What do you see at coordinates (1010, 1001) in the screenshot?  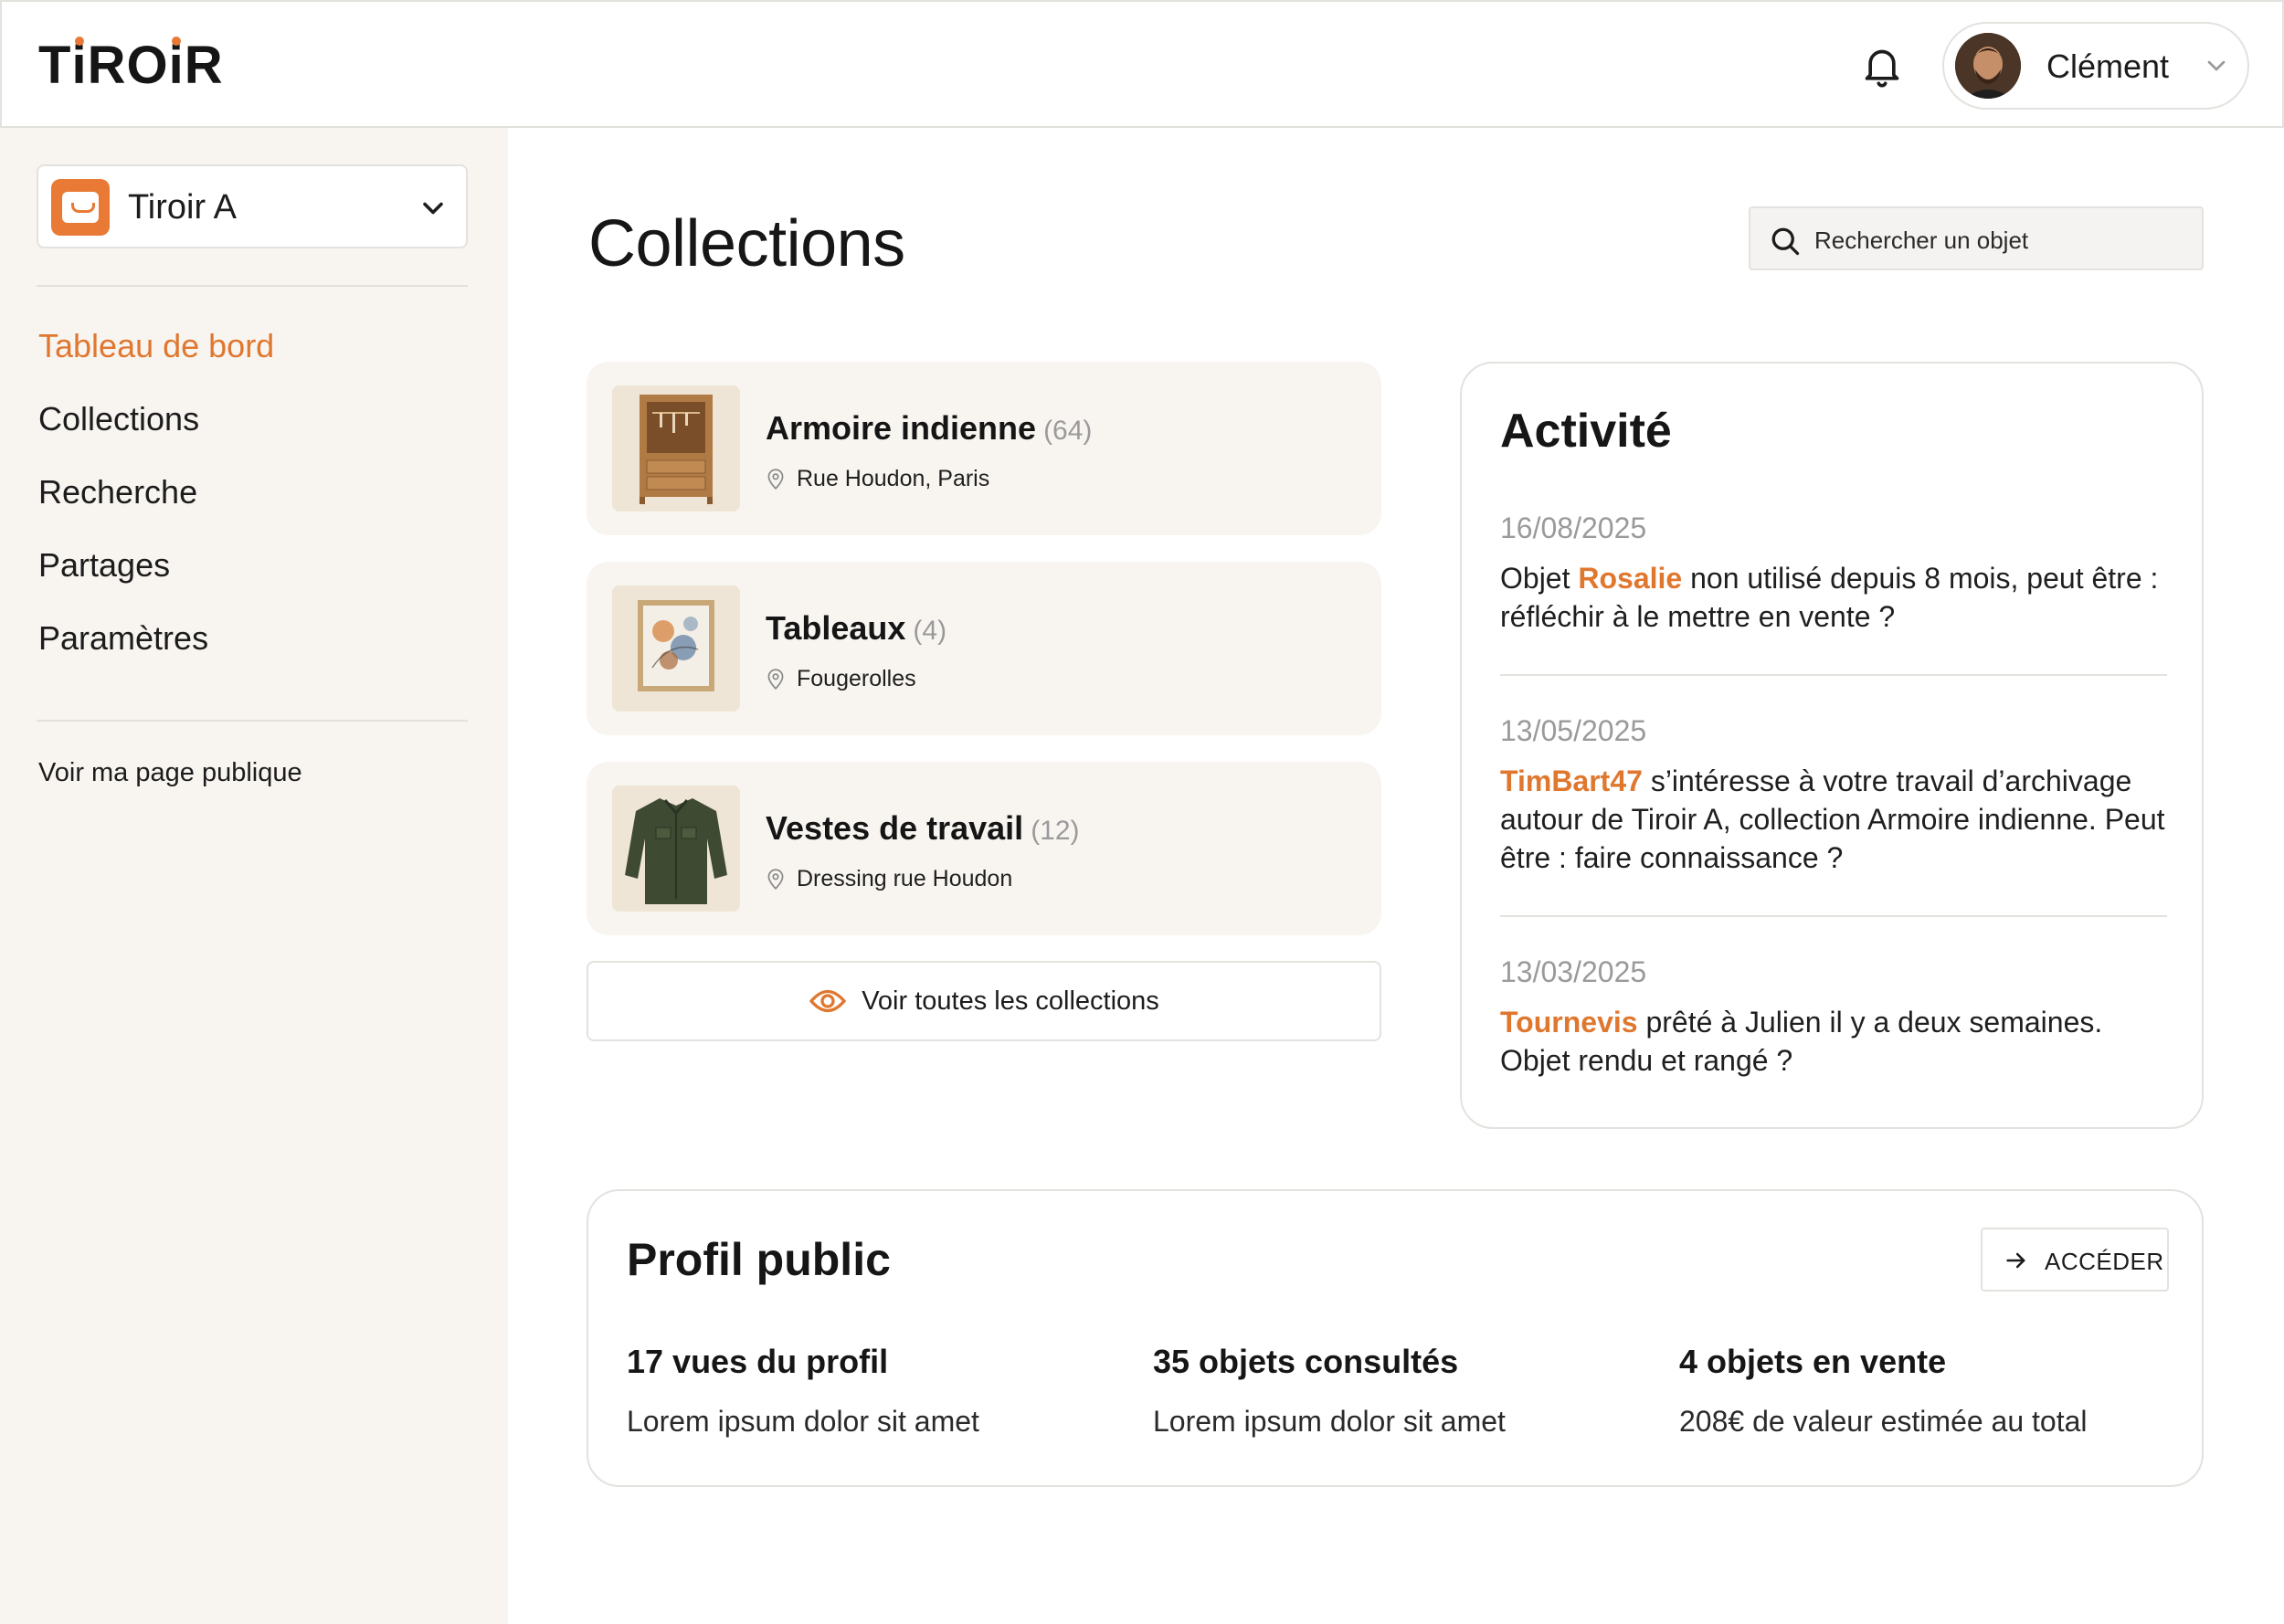 I see `see-all-label: Voir toutes les collections` at bounding box center [1010, 1001].